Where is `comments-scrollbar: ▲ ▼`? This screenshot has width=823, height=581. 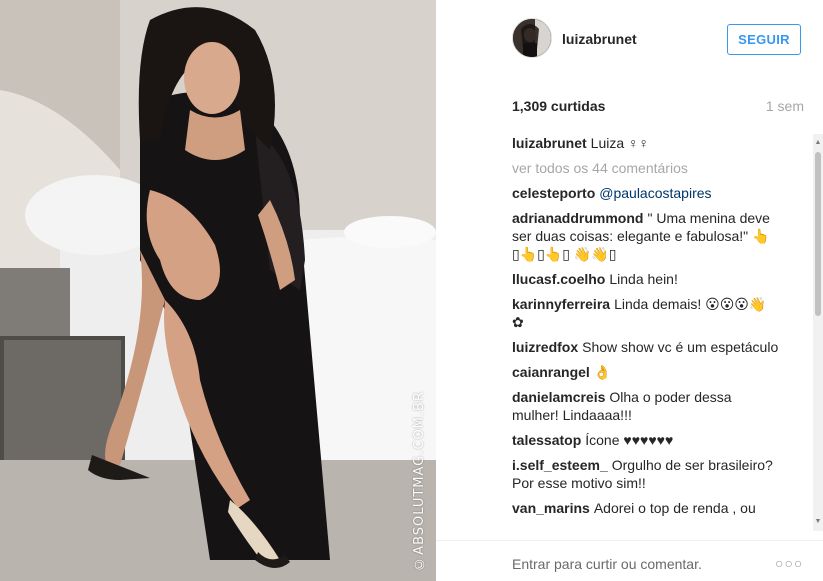
comments-scrollbar: ▲ ▼ is located at coordinates (818, 332).